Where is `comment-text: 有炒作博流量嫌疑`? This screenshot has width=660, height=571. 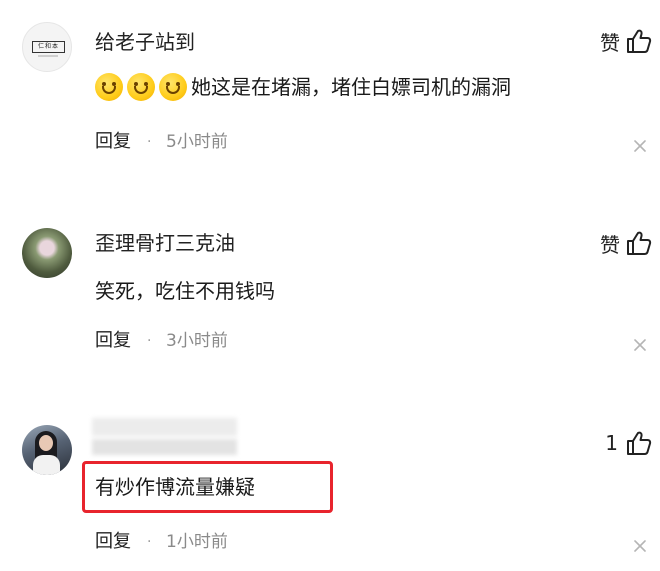
comment-text: 有炒作博流量嫌疑 is located at coordinates (175, 487).